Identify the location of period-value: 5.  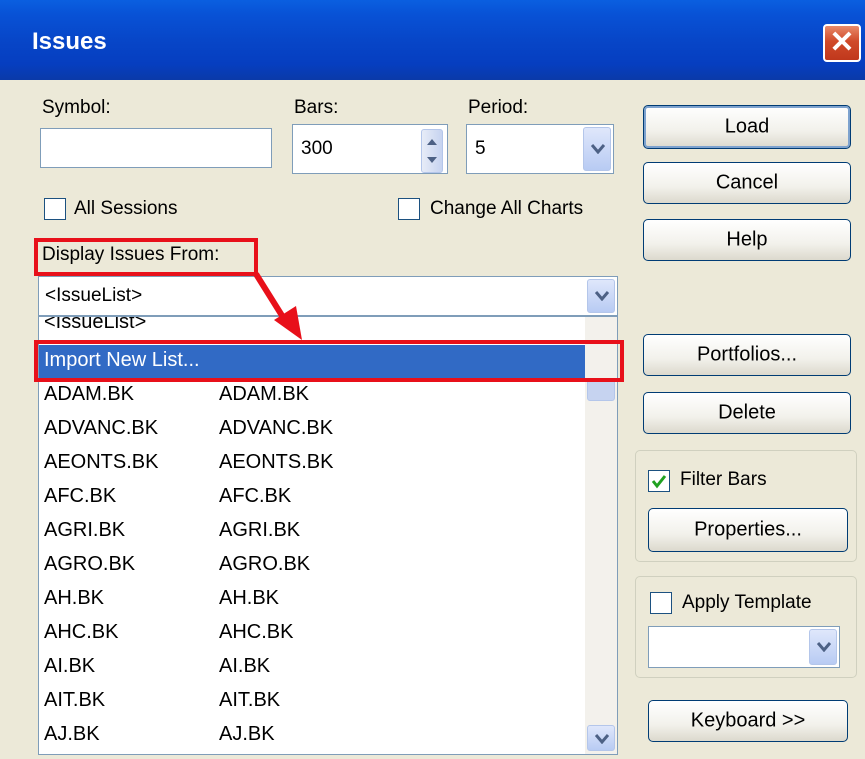
(480, 148).